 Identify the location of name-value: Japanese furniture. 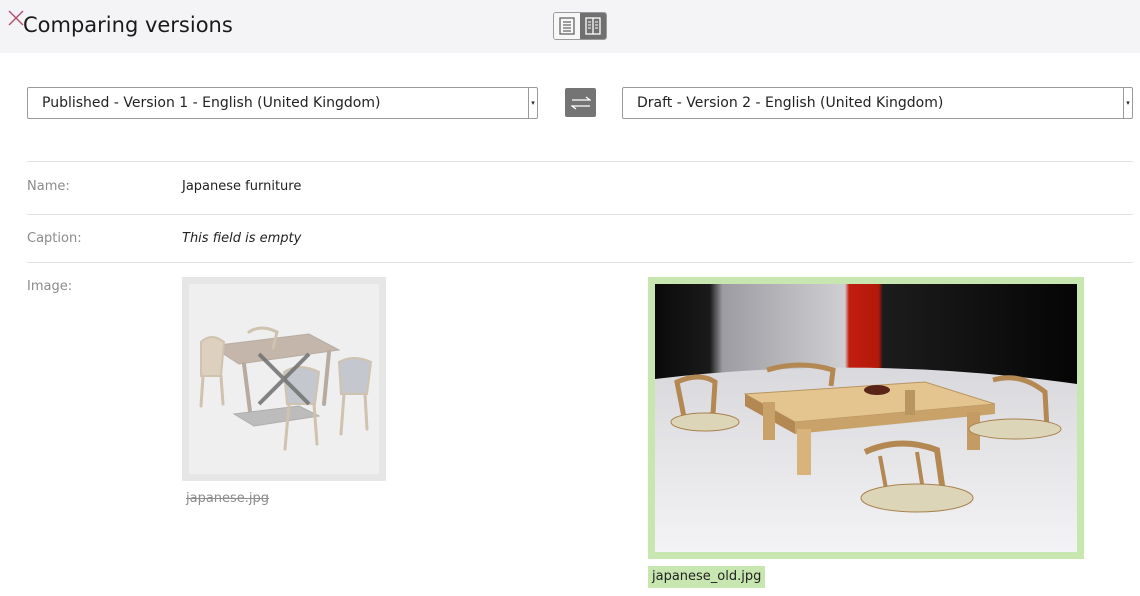
(242, 186).